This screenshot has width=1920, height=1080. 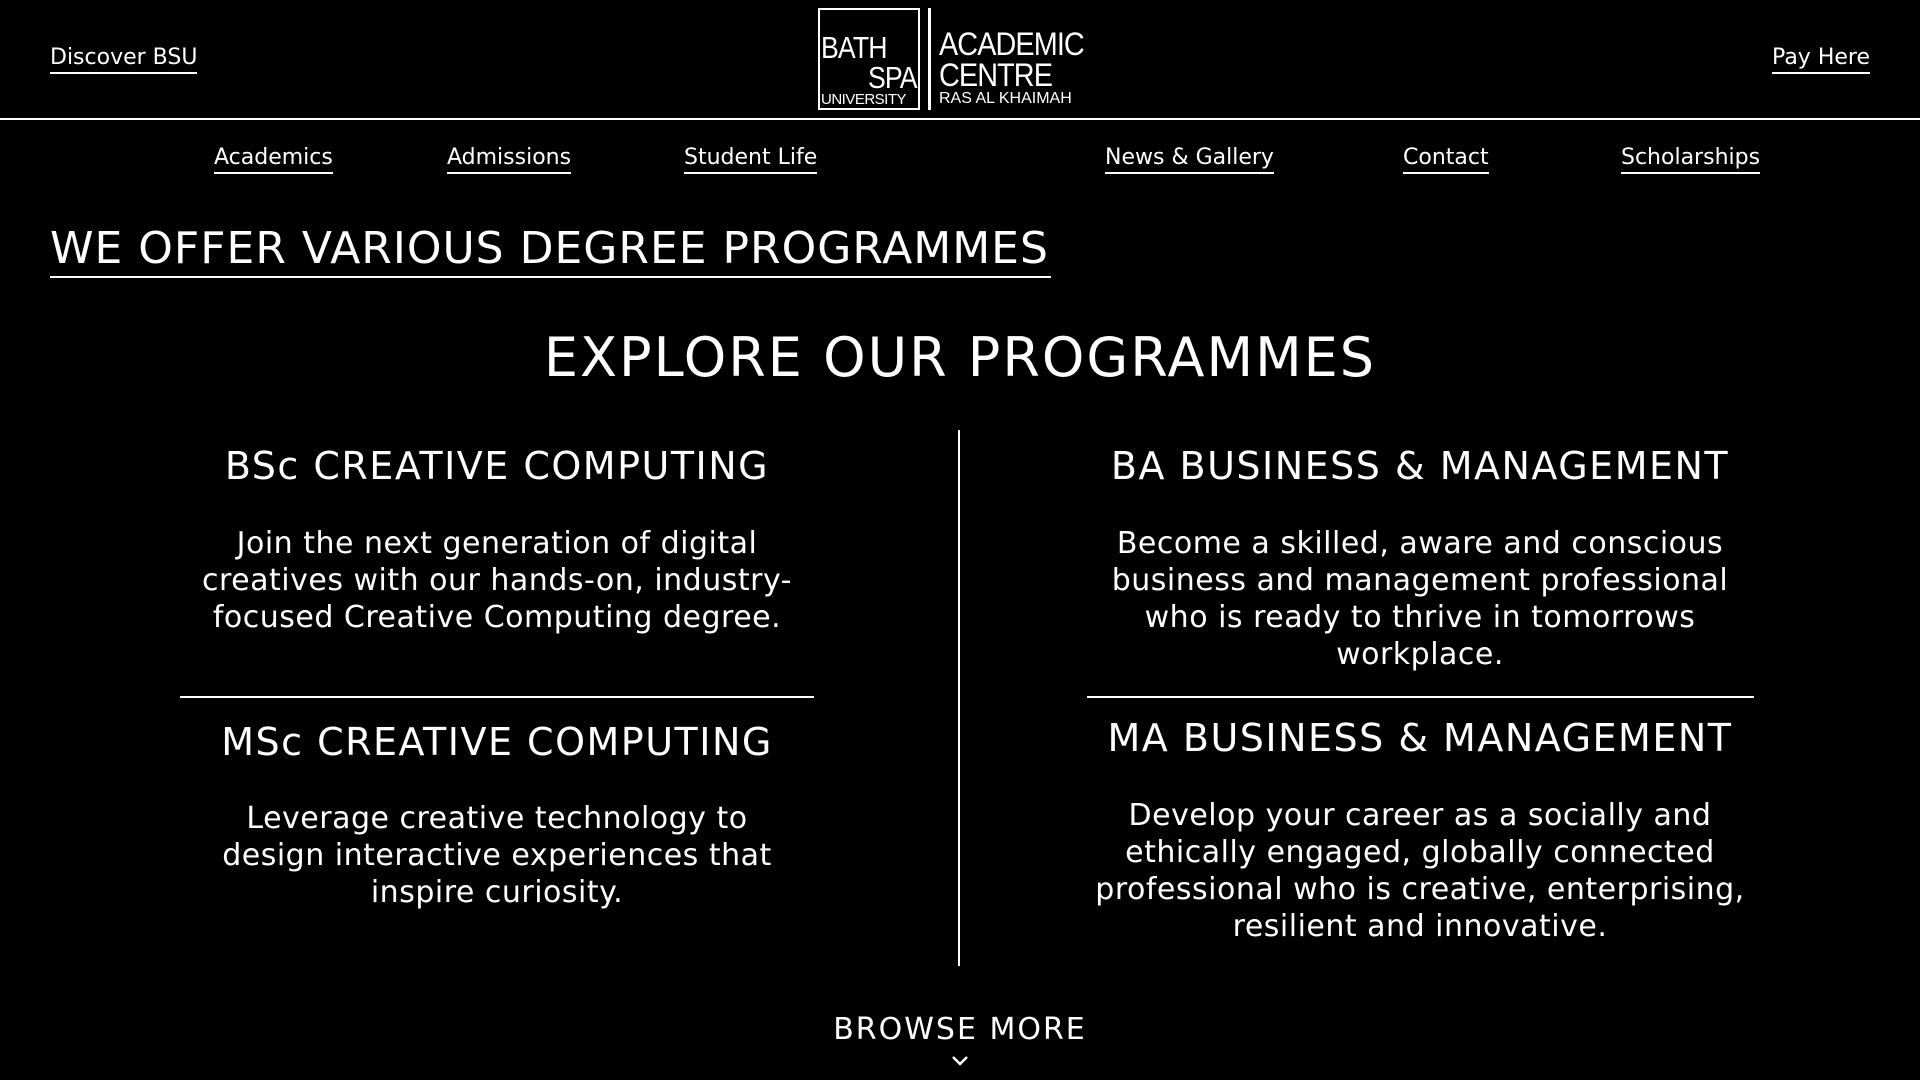 What do you see at coordinates (1691, 160) in the screenshot?
I see `nav-item-scholarships: Scholarships` at bounding box center [1691, 160].